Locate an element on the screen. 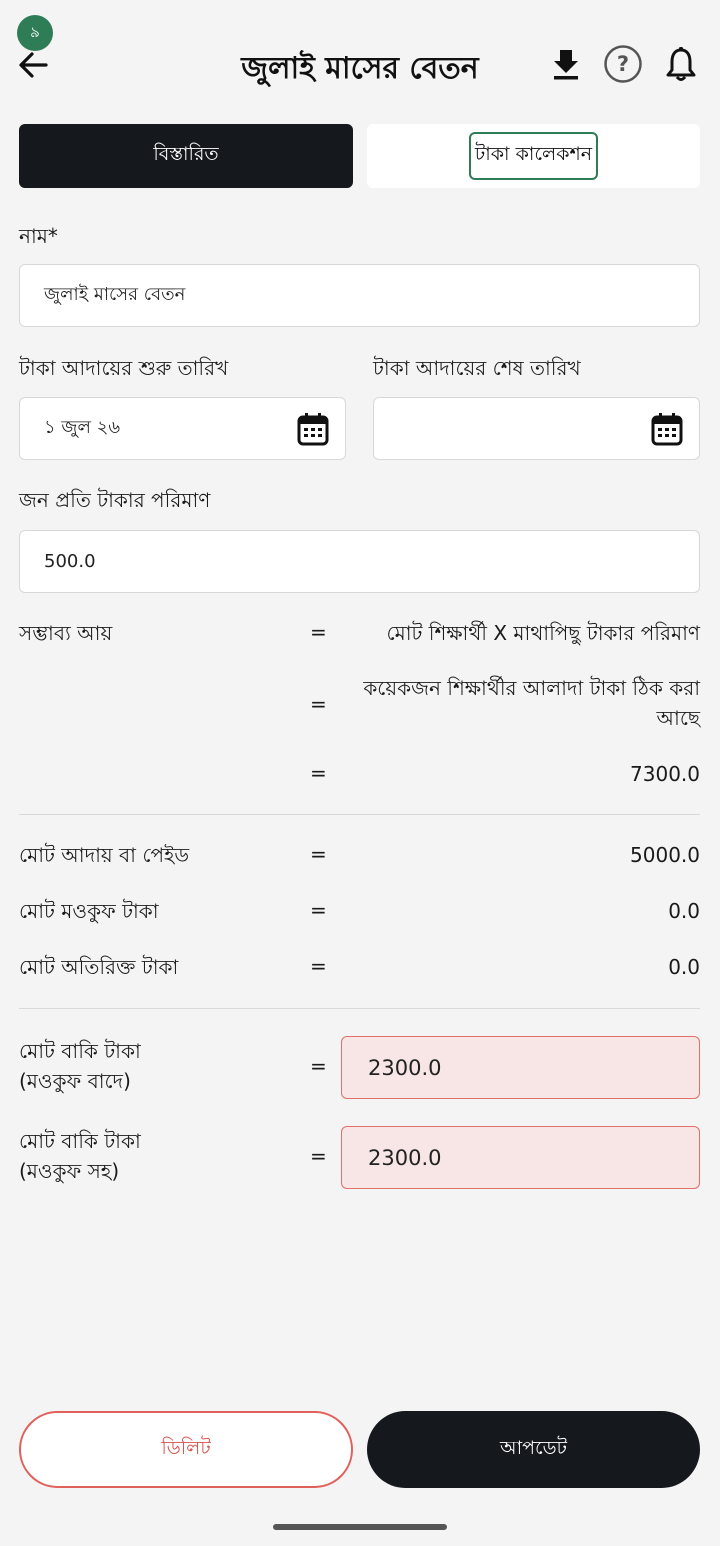 This screenshot has height=1546, width=720. formula-line-1: মোট শিক্ষার্থী X মাথাপিছু টাকার পরিমাণ is located at coordinates (543, 633).